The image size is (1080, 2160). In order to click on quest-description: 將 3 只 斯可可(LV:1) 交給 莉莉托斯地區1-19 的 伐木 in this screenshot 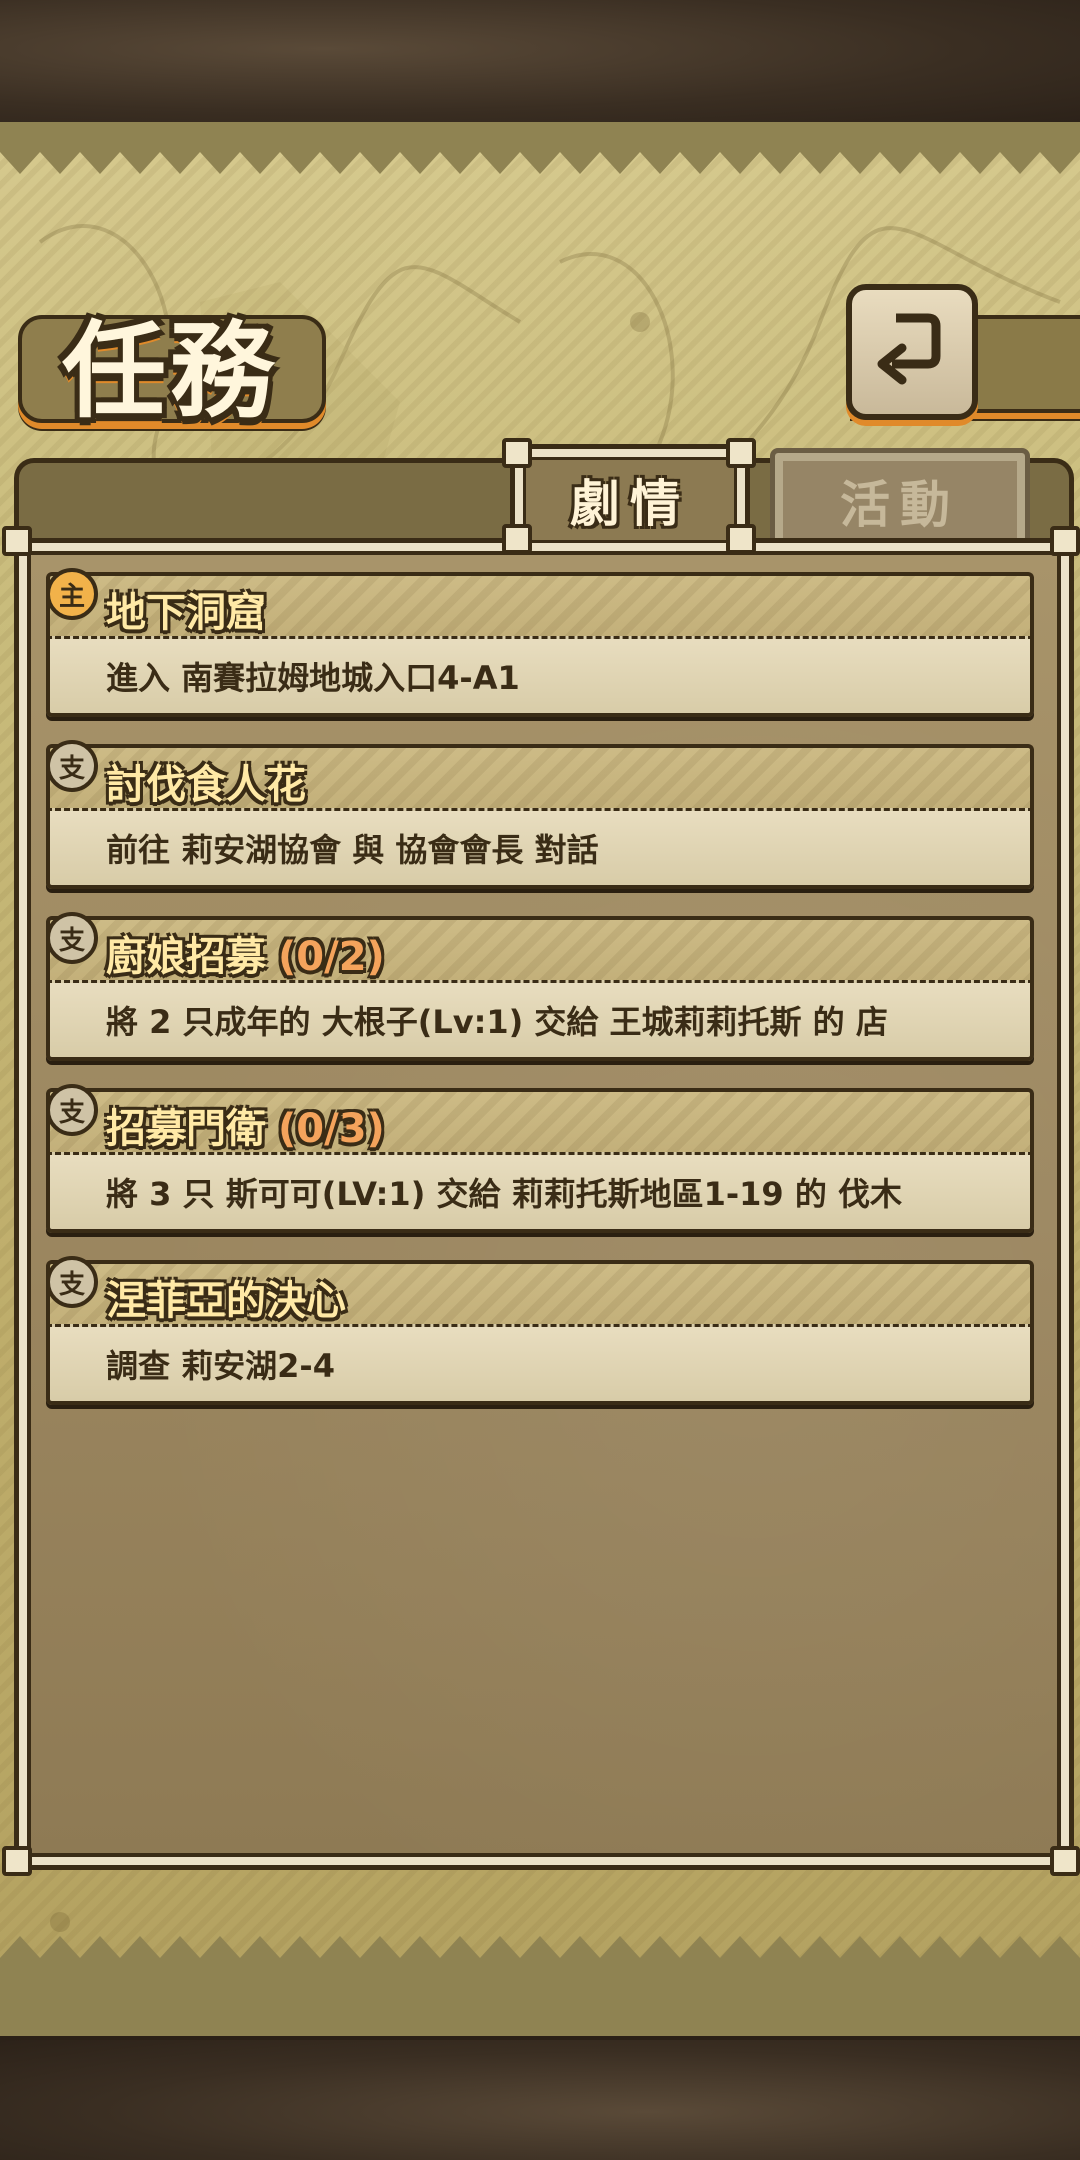, I will do `click(504, 1194)`.